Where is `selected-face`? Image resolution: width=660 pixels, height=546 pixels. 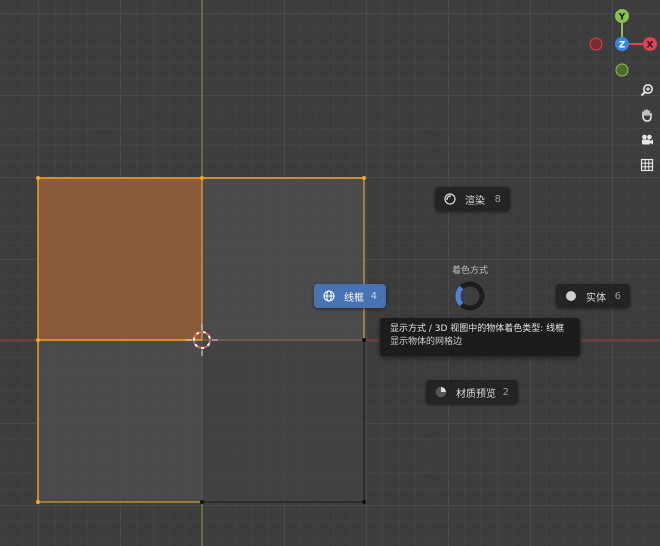
selected-face is located at coordinates (120, 259).